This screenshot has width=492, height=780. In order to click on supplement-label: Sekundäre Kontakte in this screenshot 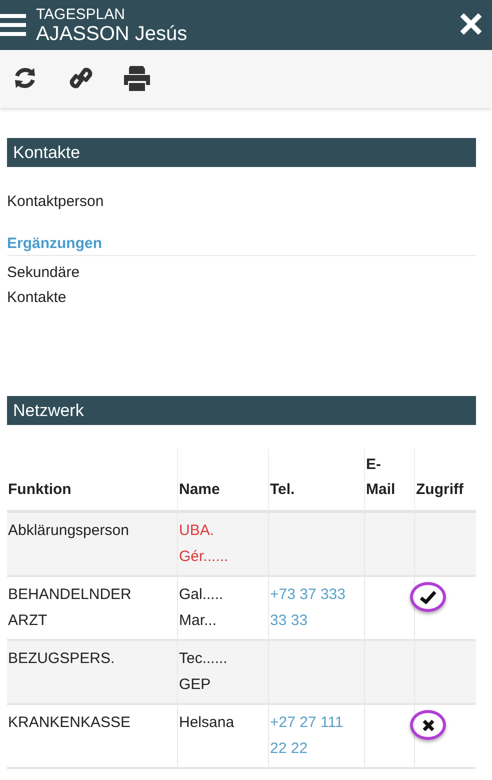, I will do `click(44, 285)`.